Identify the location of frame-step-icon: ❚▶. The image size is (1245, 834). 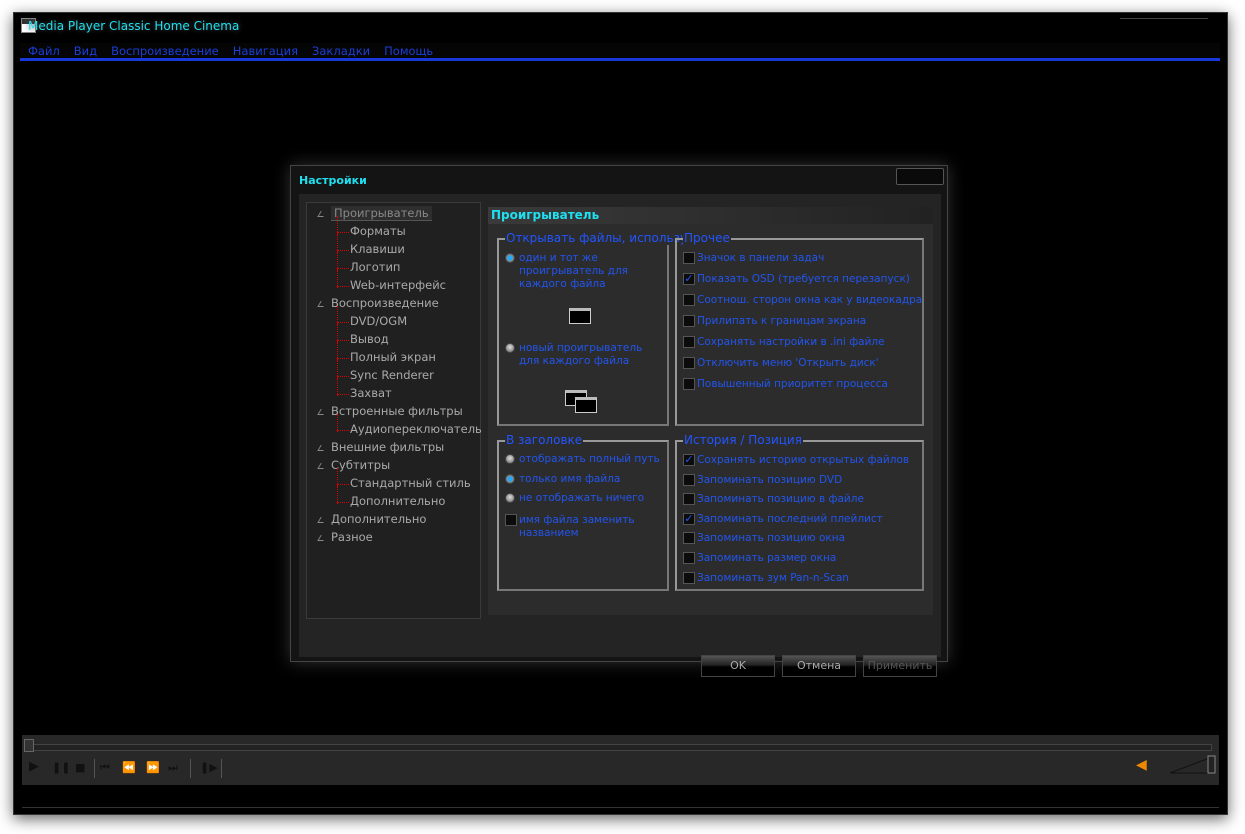
(209, 767).